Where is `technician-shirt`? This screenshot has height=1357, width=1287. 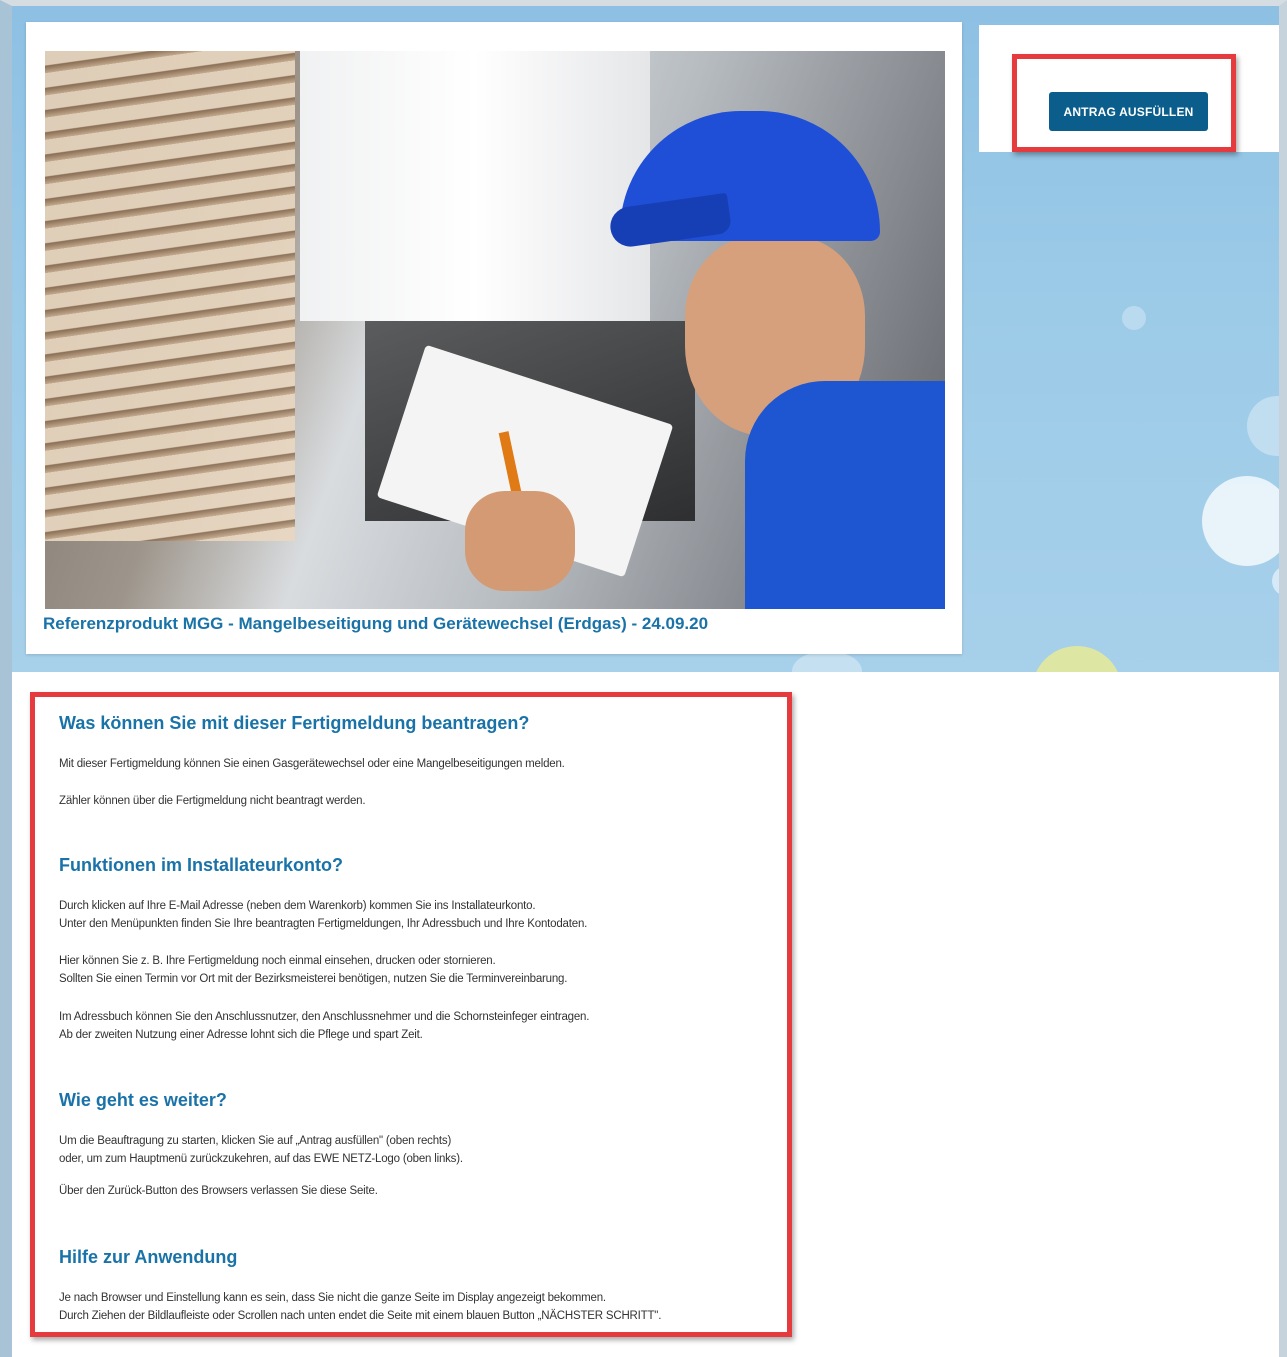 technician-shirt is located at coordinates (845, 495).